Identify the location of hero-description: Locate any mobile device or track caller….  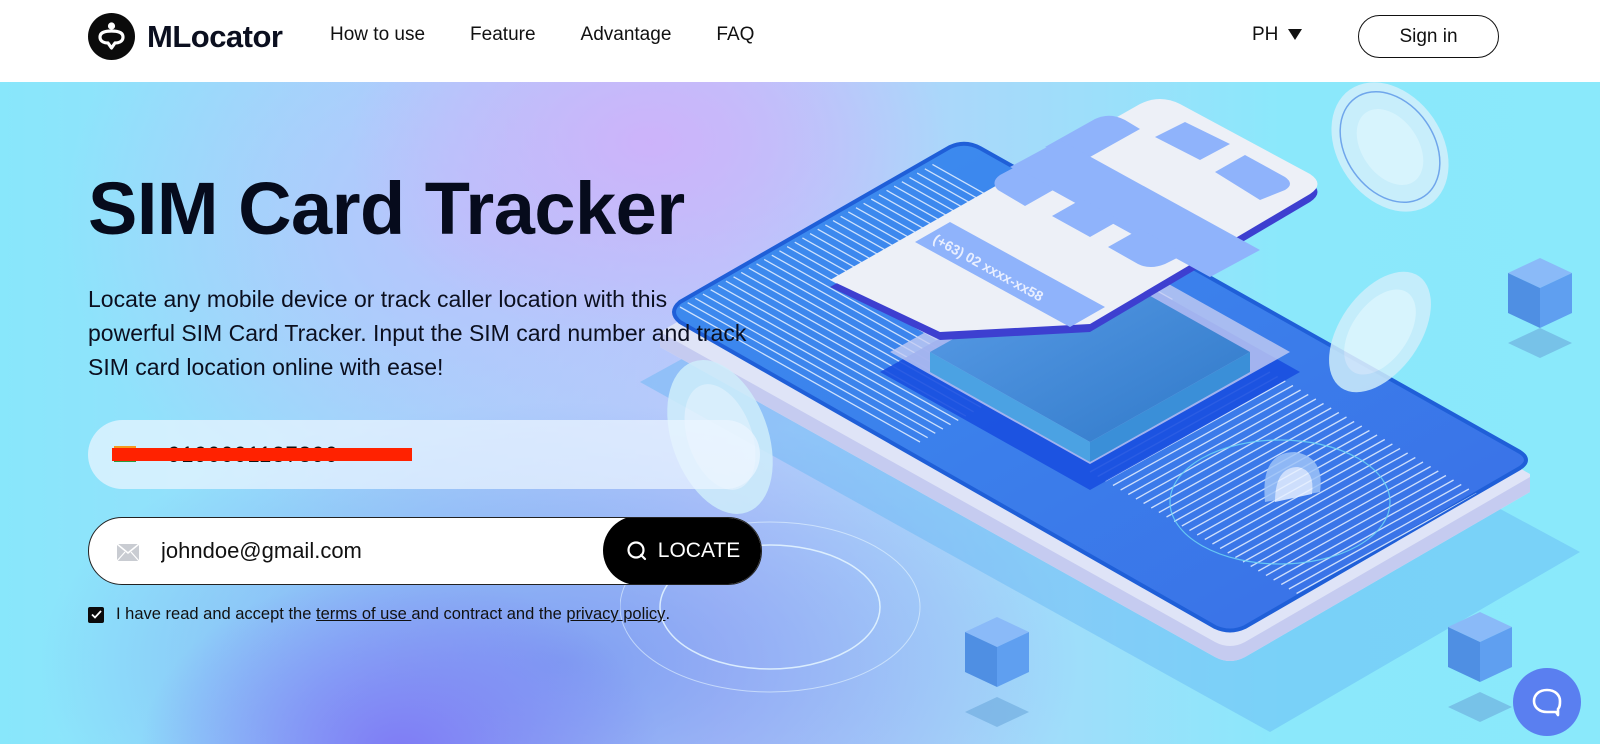
(417, 333).